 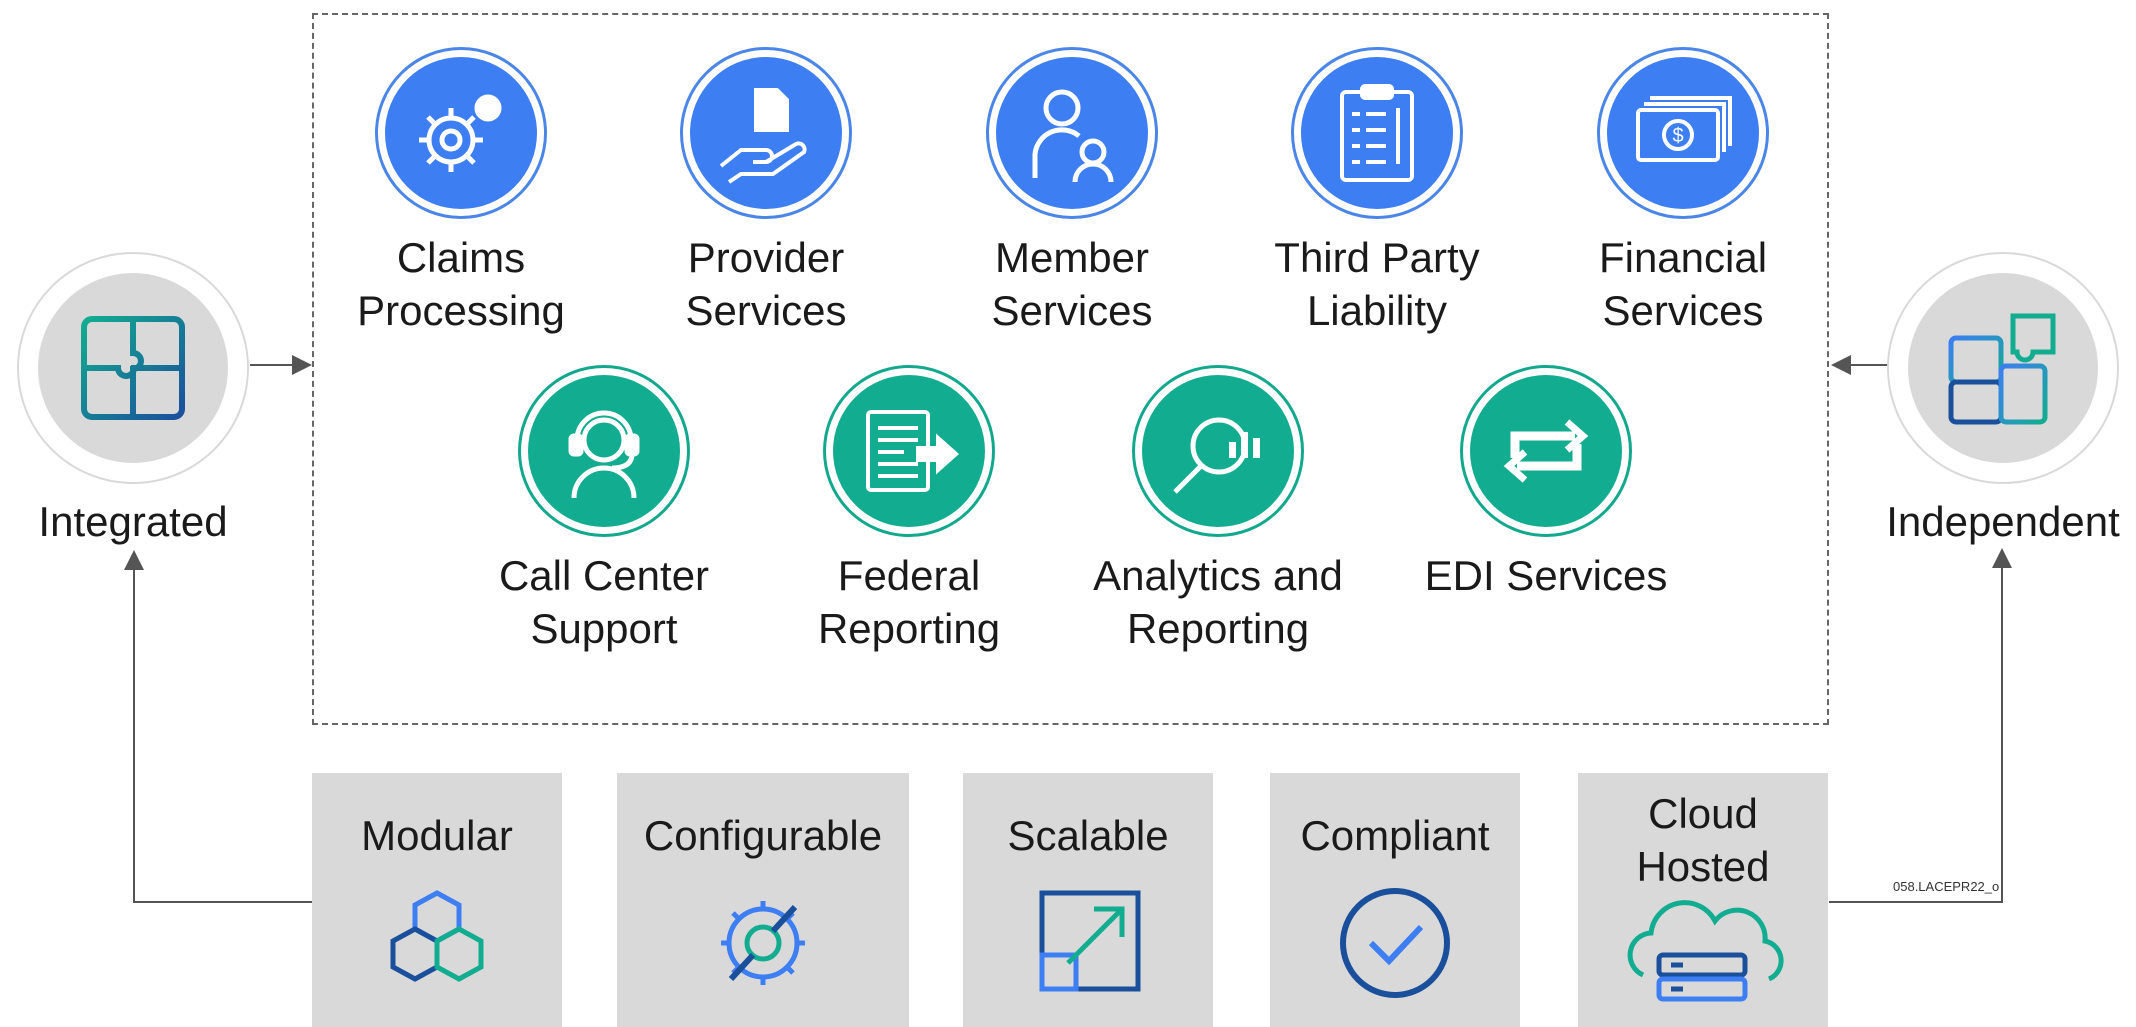 I want to click on gear-wrench-icon, so click(x=763, y=943).